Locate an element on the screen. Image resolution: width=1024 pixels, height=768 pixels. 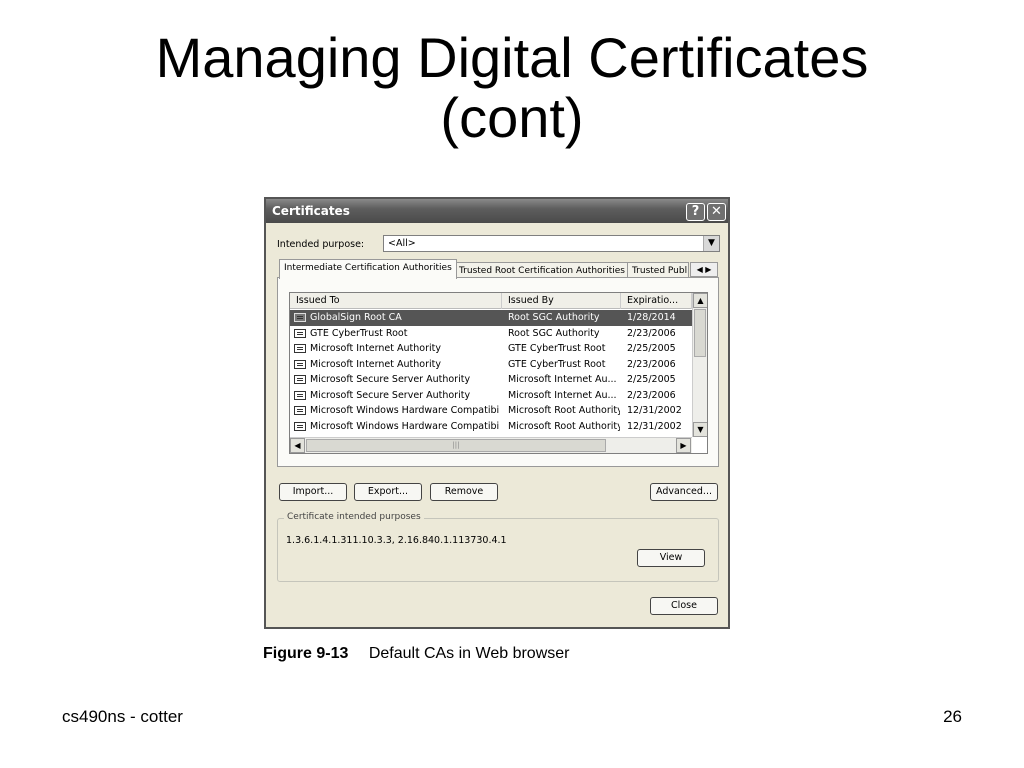
slide-title-line-1: Managing Digital Certificates is located at coordinates (512, 57).